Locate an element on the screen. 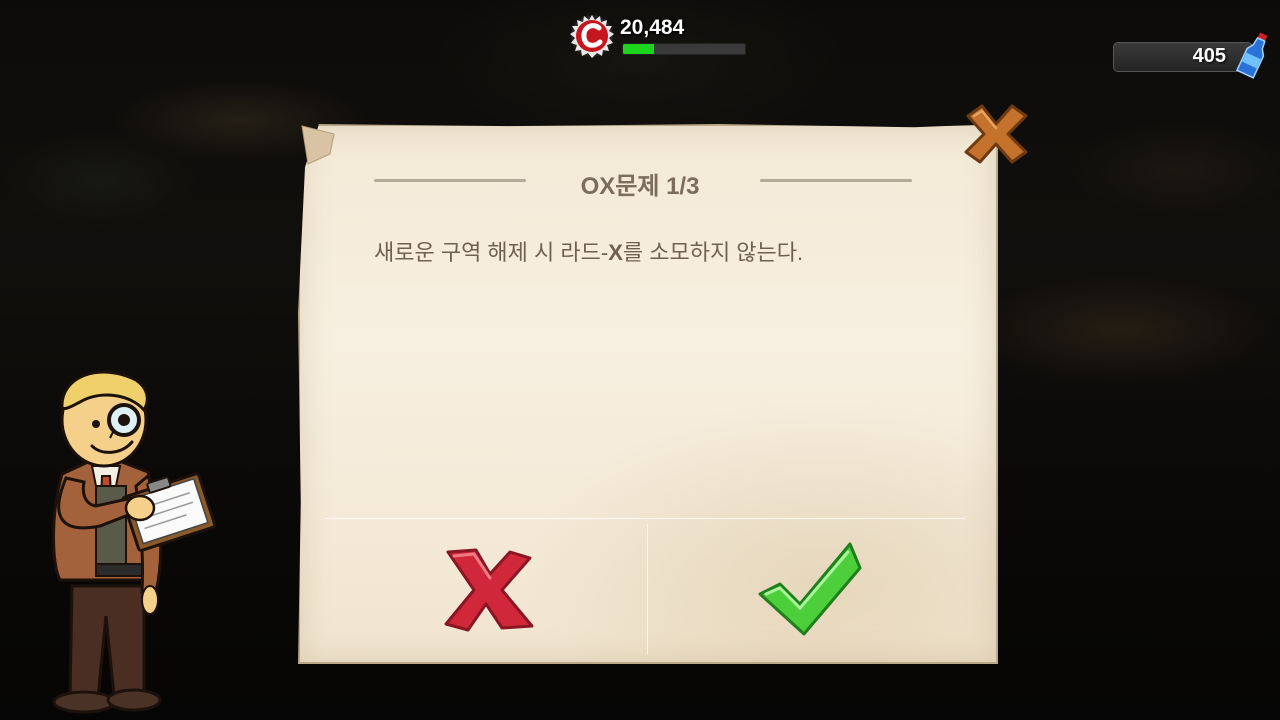 The height and width of the screenshot is (720, 1280). quiz-title: OX문제 1/3 is located at coordinates (640, 186).